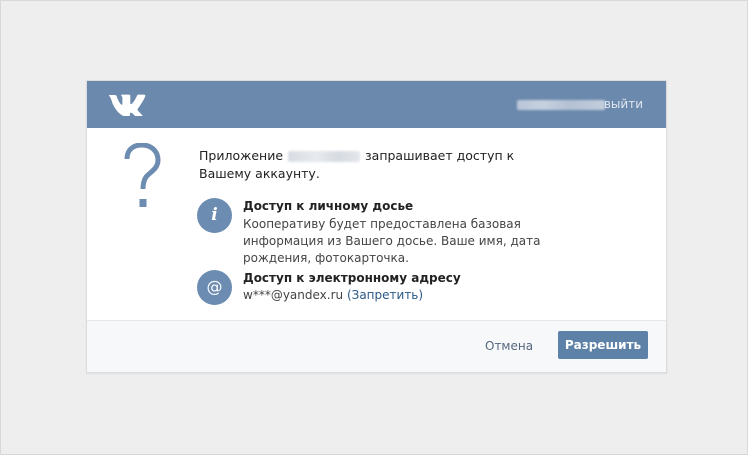  Describe the element at coordinates (241, 155) in the screenshot. I see `request-prefix: Приложение` at that location.